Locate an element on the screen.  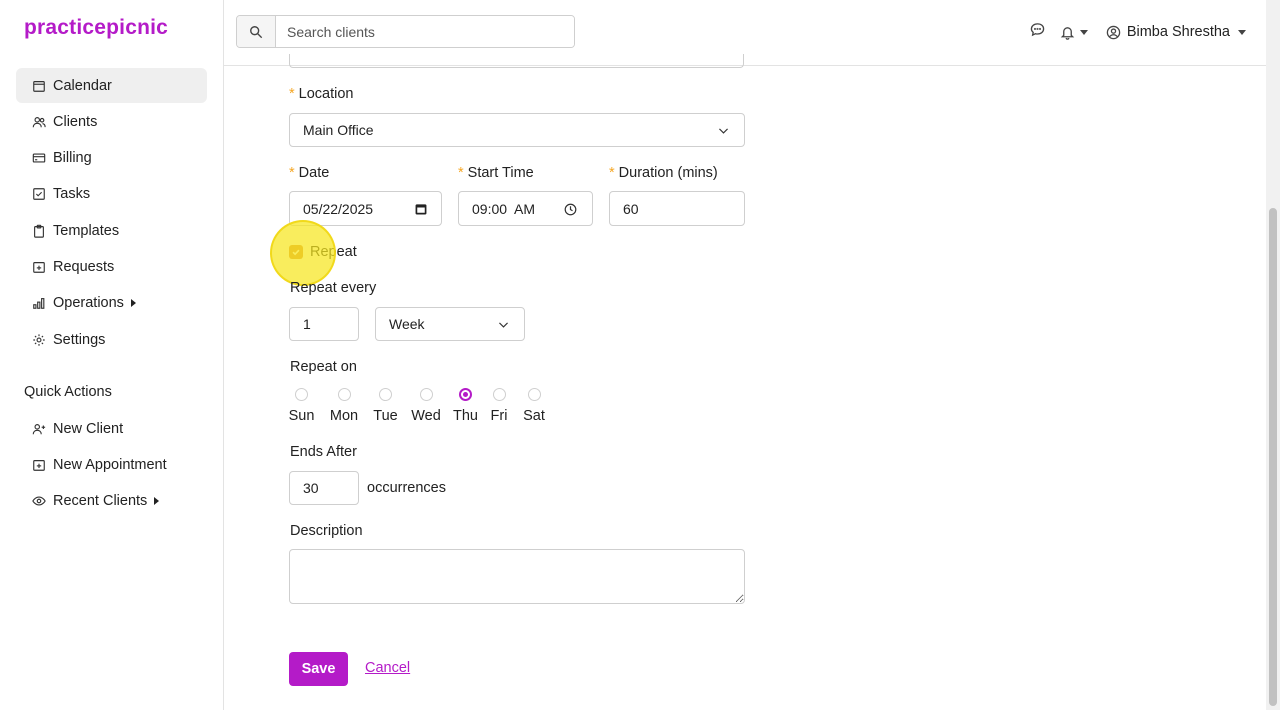
app-logo: practicepicnic is located at coordinates (96, 28).